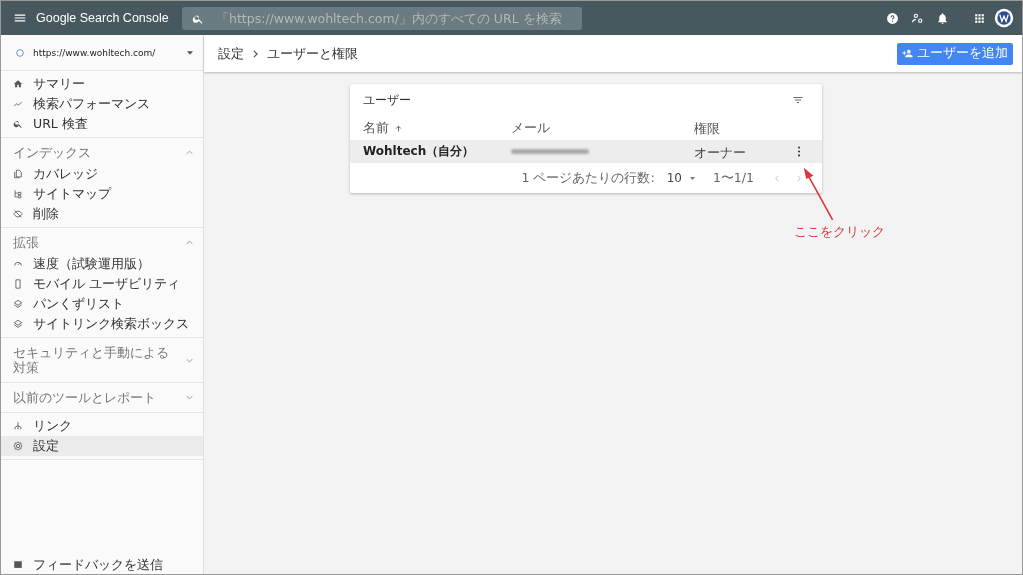 The width and height of the screenshot is (1023, 575). What do you see at coordinates (312, 53) in the screenshot?
I see `page-title: ユーザーと権限` at bounding box center [312, 53].